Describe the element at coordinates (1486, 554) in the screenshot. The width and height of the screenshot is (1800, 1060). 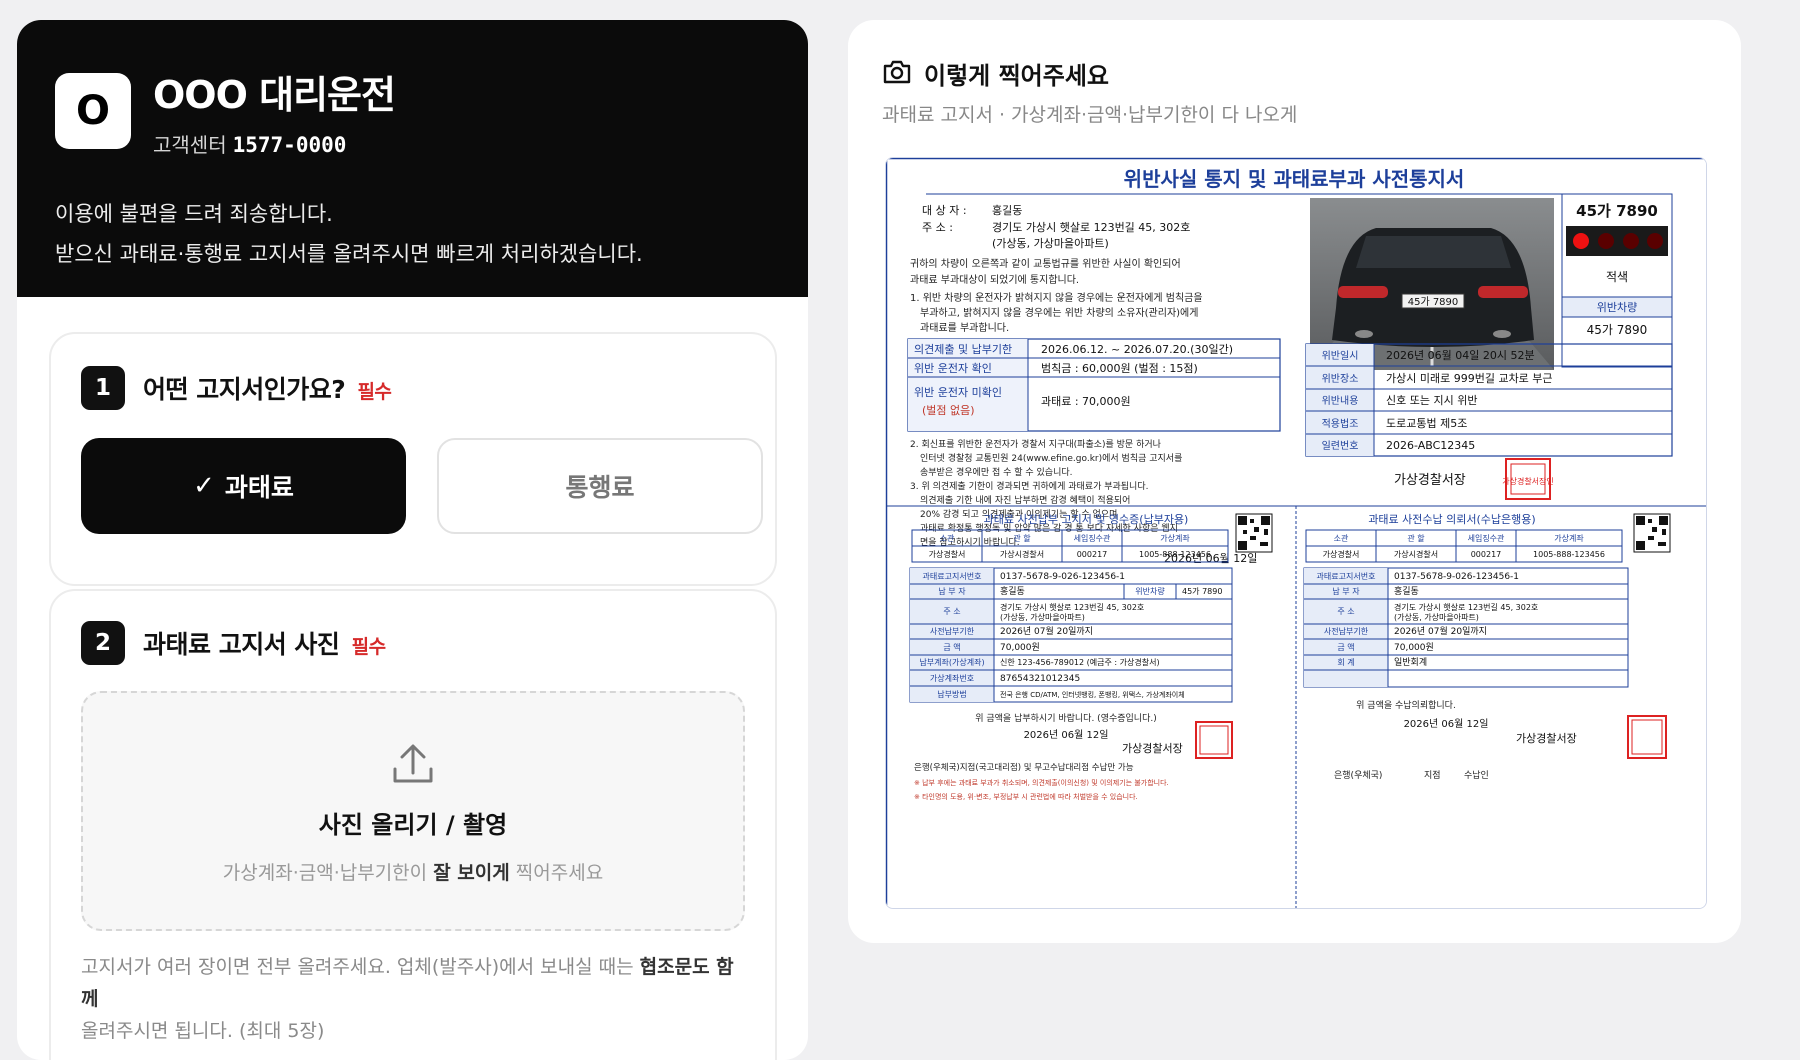
I see `r-hdr-val-2: 000217` at that location.